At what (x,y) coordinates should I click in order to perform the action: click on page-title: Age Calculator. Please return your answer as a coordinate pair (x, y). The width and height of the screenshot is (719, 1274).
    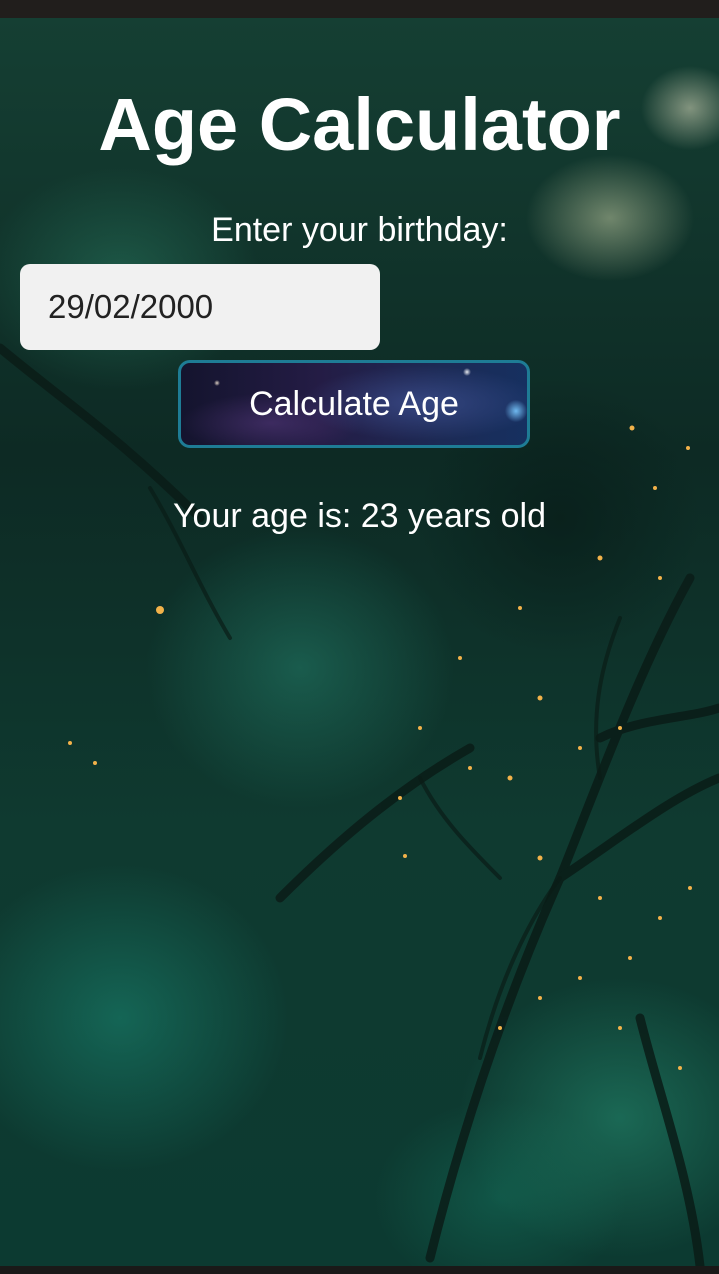
    Looking at the image, I should click on (359, 124).